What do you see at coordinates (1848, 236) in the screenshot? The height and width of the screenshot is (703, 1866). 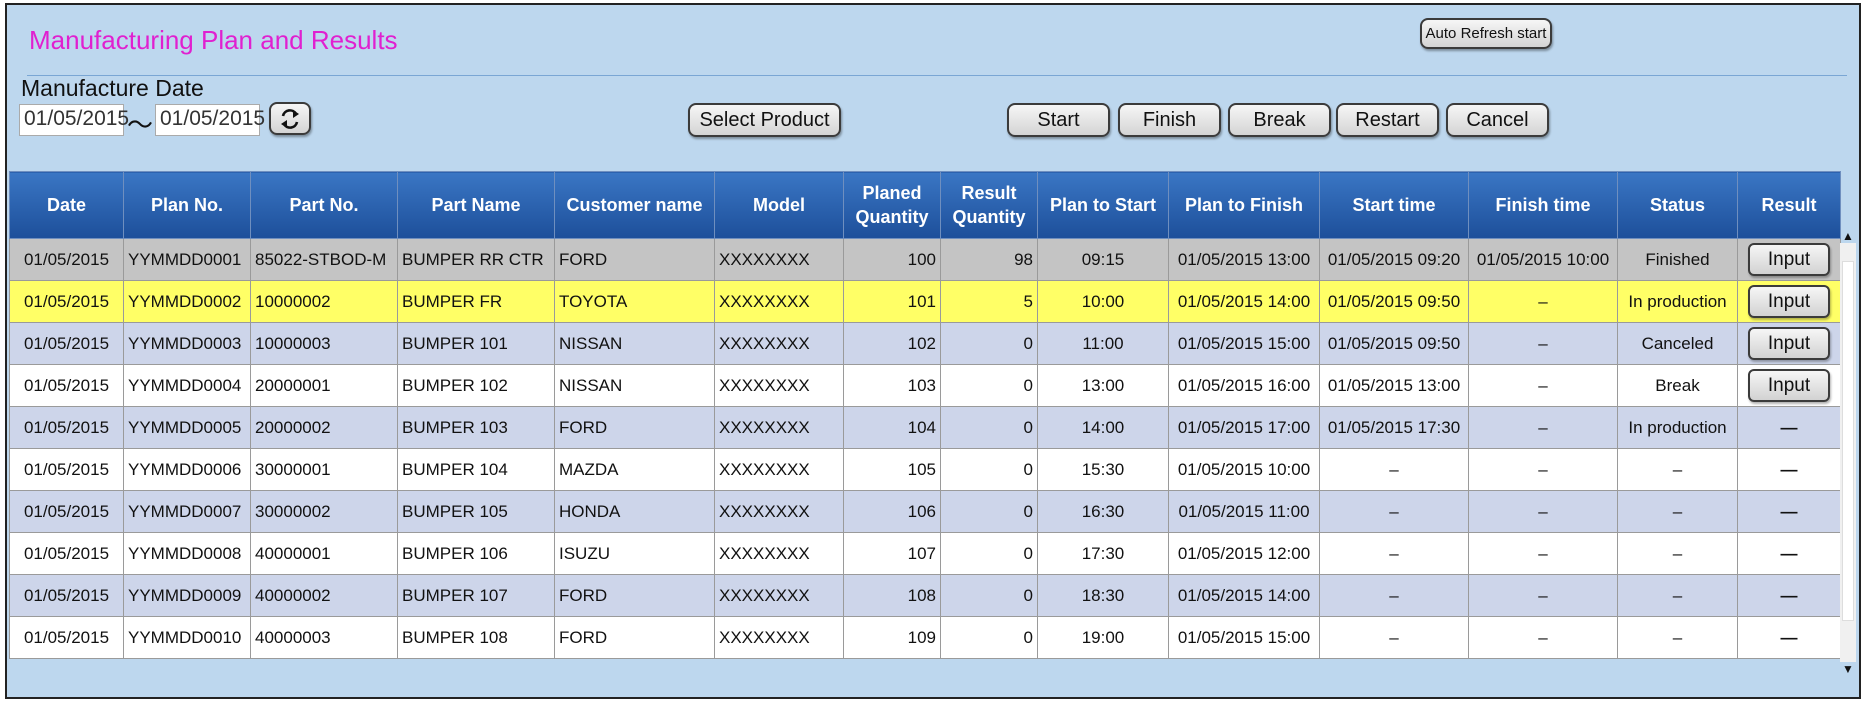 I see `scroll-up-arrow: ▲` at bounding box center [1848, 236].